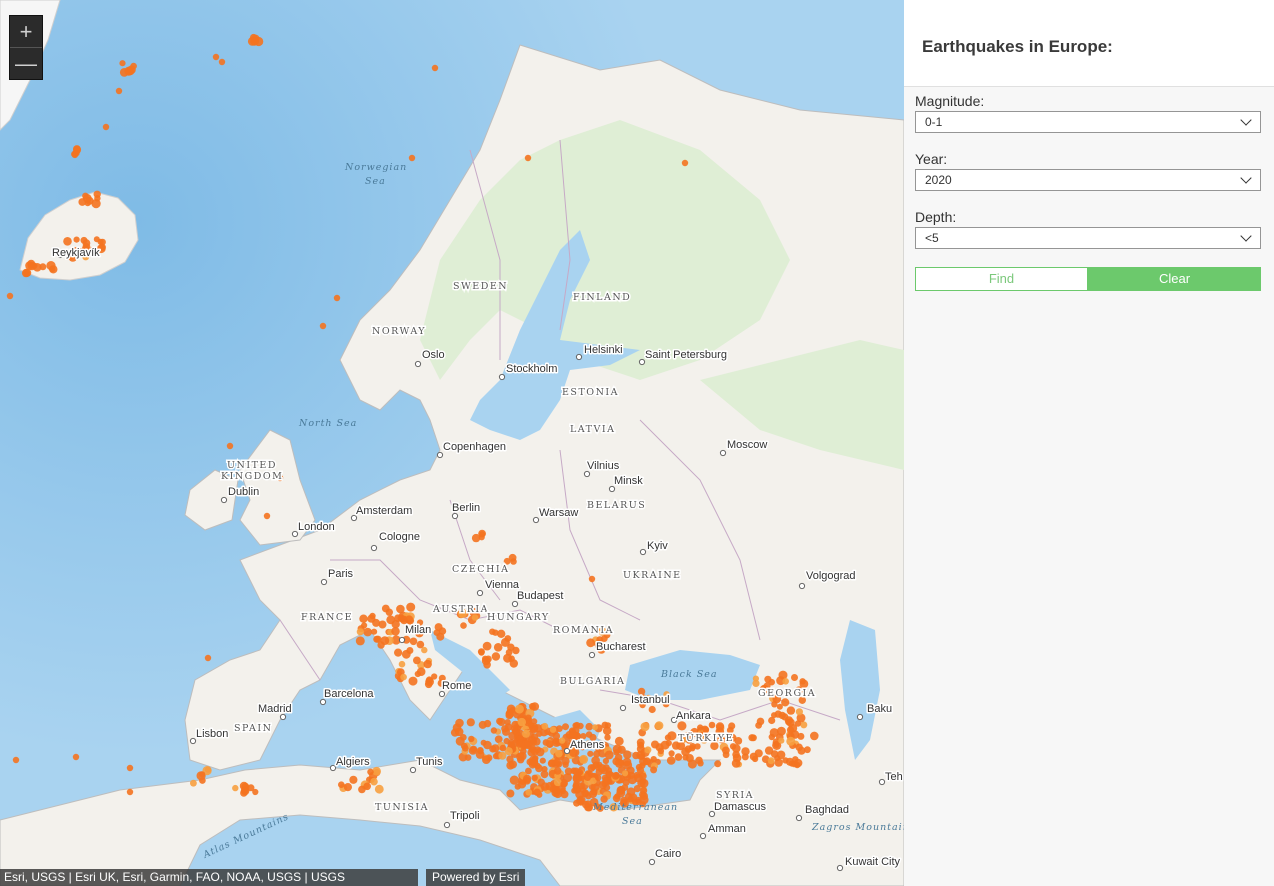 Image resolution: width=1274 pixels, height=886 pixels. What do you see at coordinates (1088, 180) in the screenshot?
I see `year-select: 2020` at bounding box center [1088, 180].